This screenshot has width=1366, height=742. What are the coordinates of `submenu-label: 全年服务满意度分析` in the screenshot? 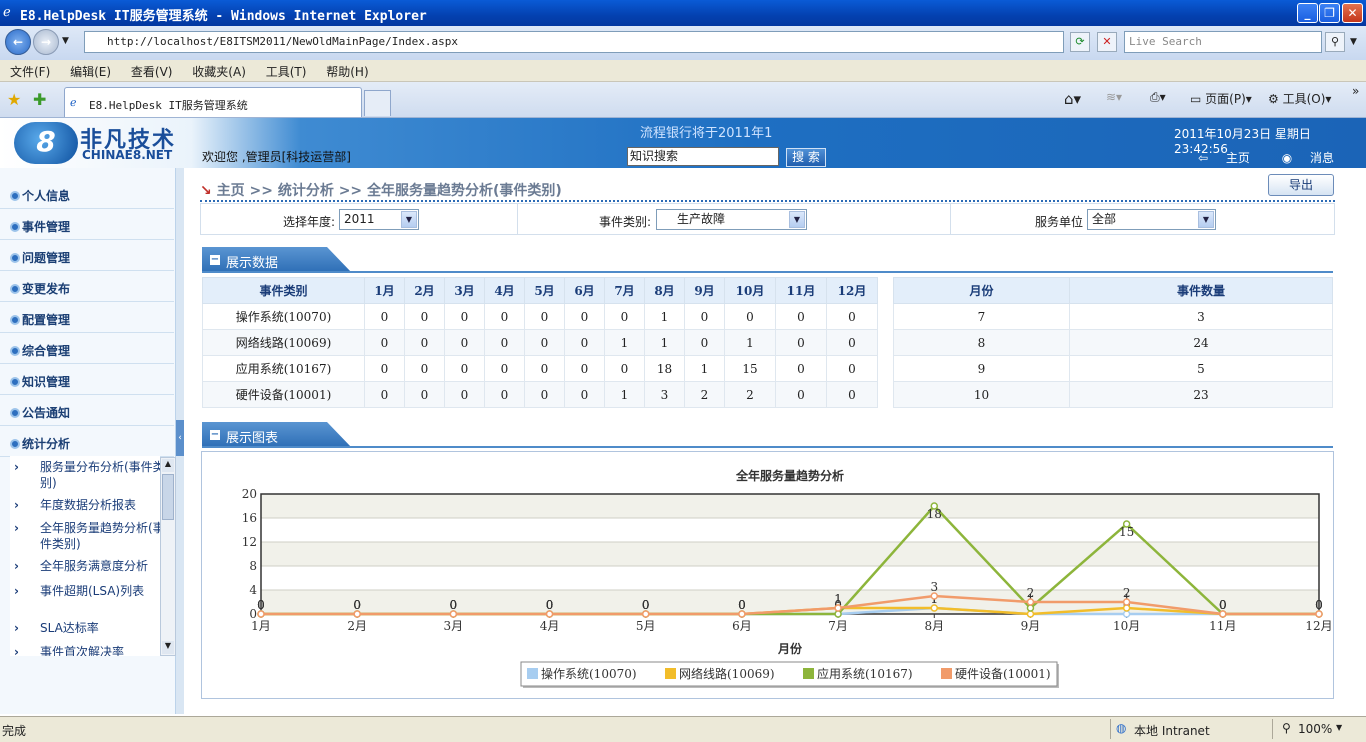 It's located at (94, 566).